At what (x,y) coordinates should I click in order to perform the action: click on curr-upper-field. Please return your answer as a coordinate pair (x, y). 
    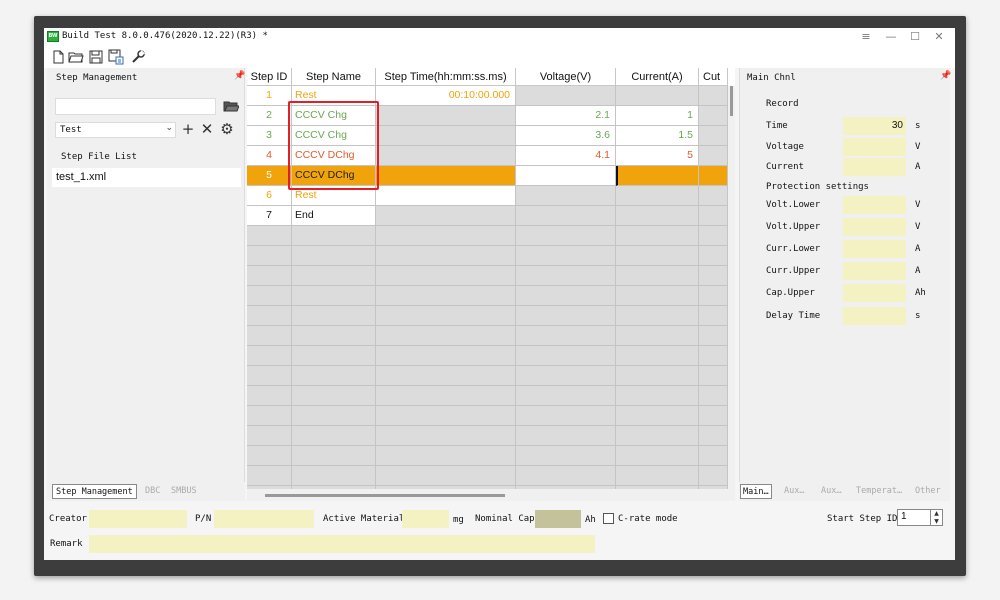
    Looking at the image, I should click on (874, 271).